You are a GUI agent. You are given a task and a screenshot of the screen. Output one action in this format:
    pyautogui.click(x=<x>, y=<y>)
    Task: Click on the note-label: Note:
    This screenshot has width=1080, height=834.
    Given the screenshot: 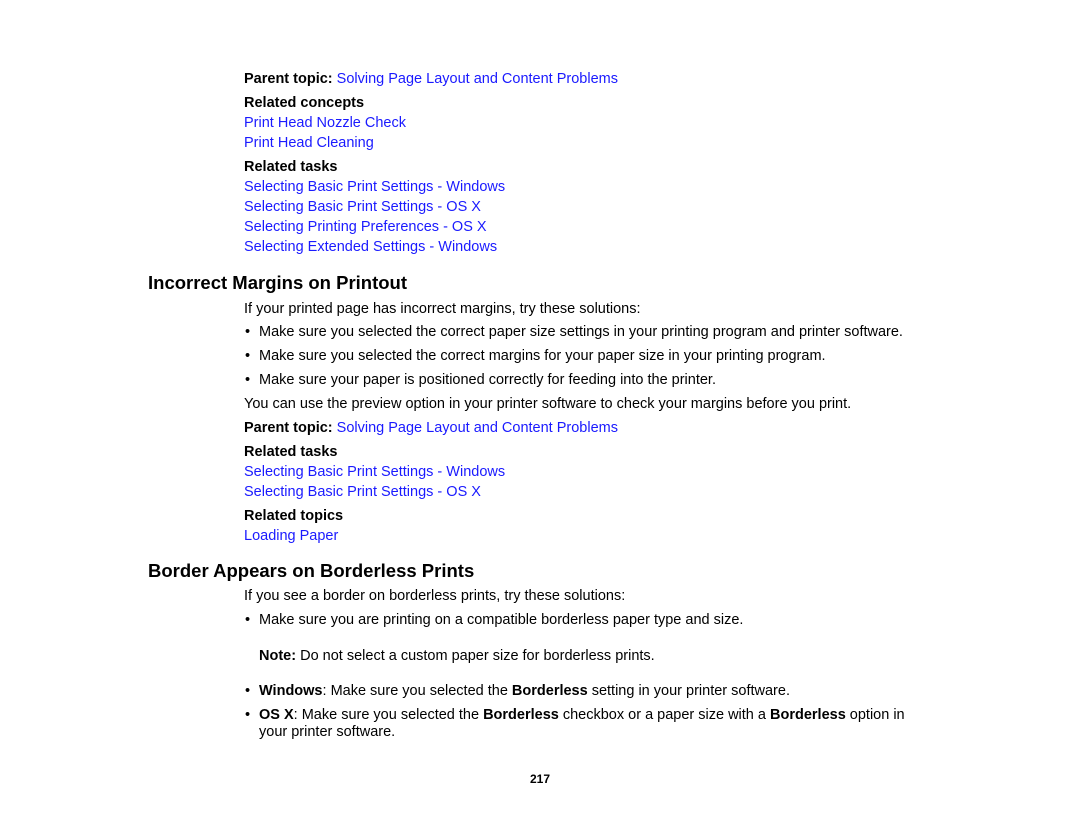 What is the action you would take?
    pyautogui.click(x=278, y=656)
    